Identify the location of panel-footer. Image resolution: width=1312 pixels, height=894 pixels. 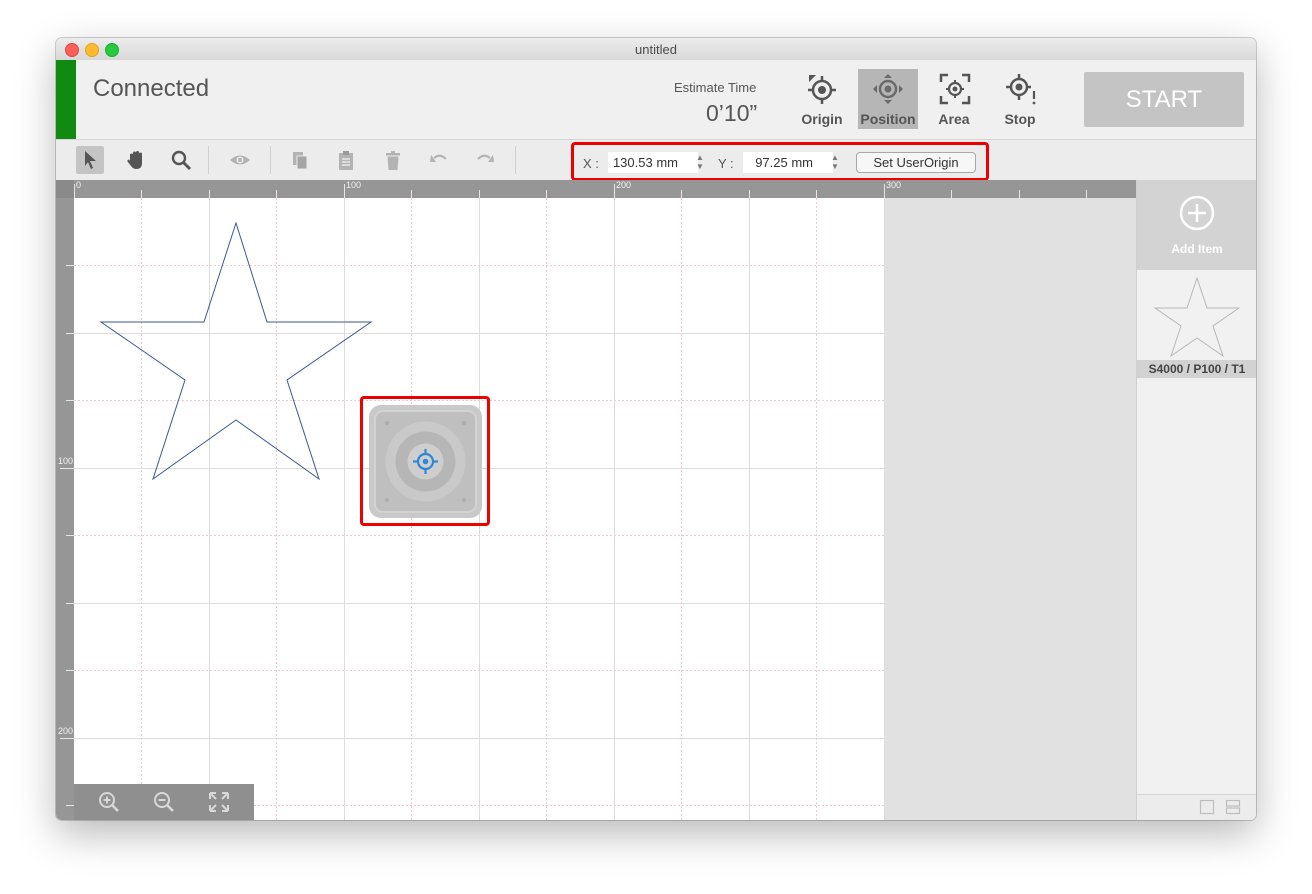
(1196, 807).